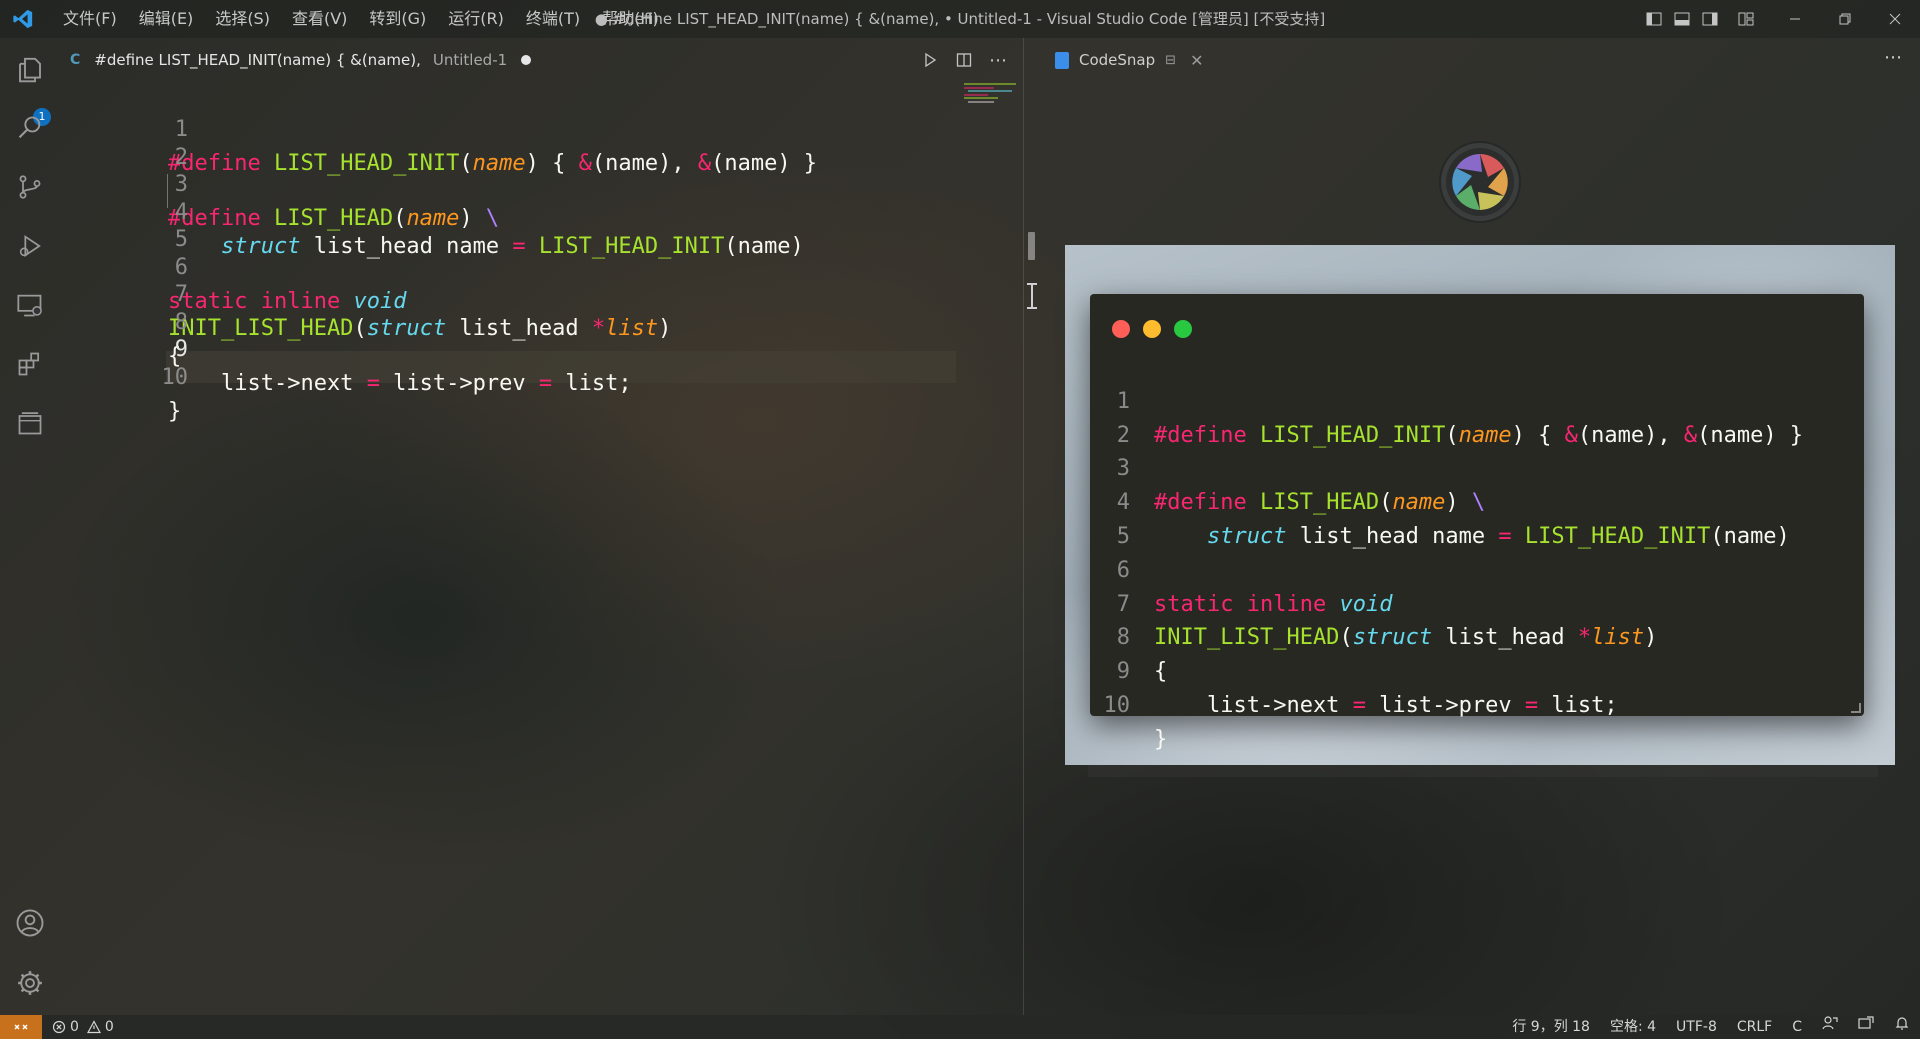 The height and width of the screenshot is (1039, 1920). I want to click on tab-description: Untitled-1, so click(470, 60).